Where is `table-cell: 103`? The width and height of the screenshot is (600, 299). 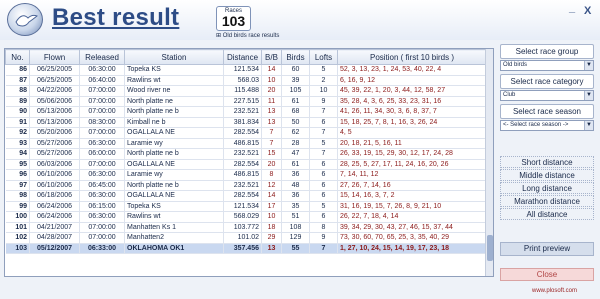 table-cell: 103 is located at coordinates (17, 248).